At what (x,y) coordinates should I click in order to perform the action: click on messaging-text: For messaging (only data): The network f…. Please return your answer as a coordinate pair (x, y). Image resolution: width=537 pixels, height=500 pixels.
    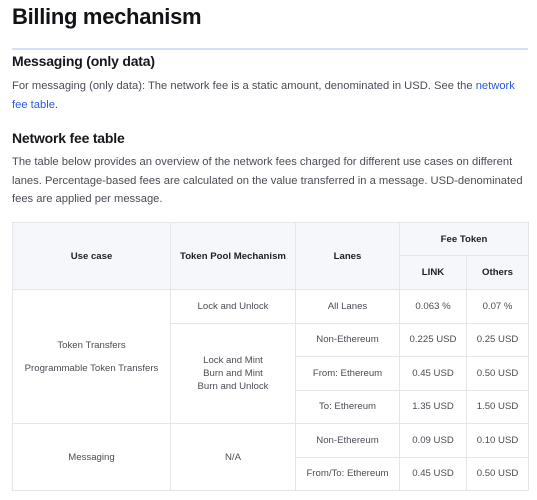
    Looking at the image, I should click on (244, 86).